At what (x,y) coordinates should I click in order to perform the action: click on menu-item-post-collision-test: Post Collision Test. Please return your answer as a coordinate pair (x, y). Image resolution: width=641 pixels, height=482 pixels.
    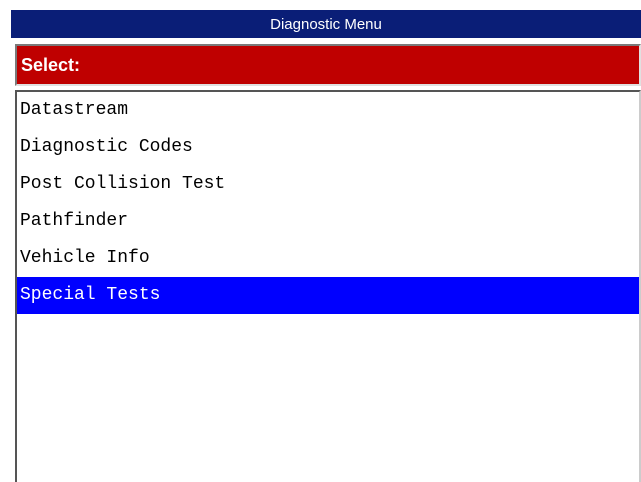
    Looking at the image, I should click on (328, 184).